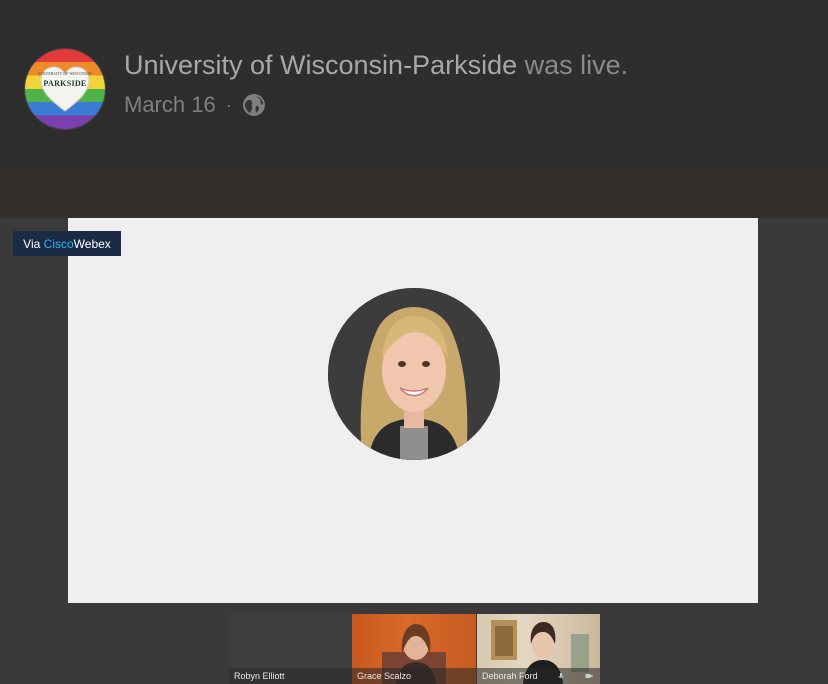 This screenshot has width=828, height=684. What do you see at coordinates (589, 676) in the screenshot?
I see `video-camera-icon` at bounding box center [589, 676].